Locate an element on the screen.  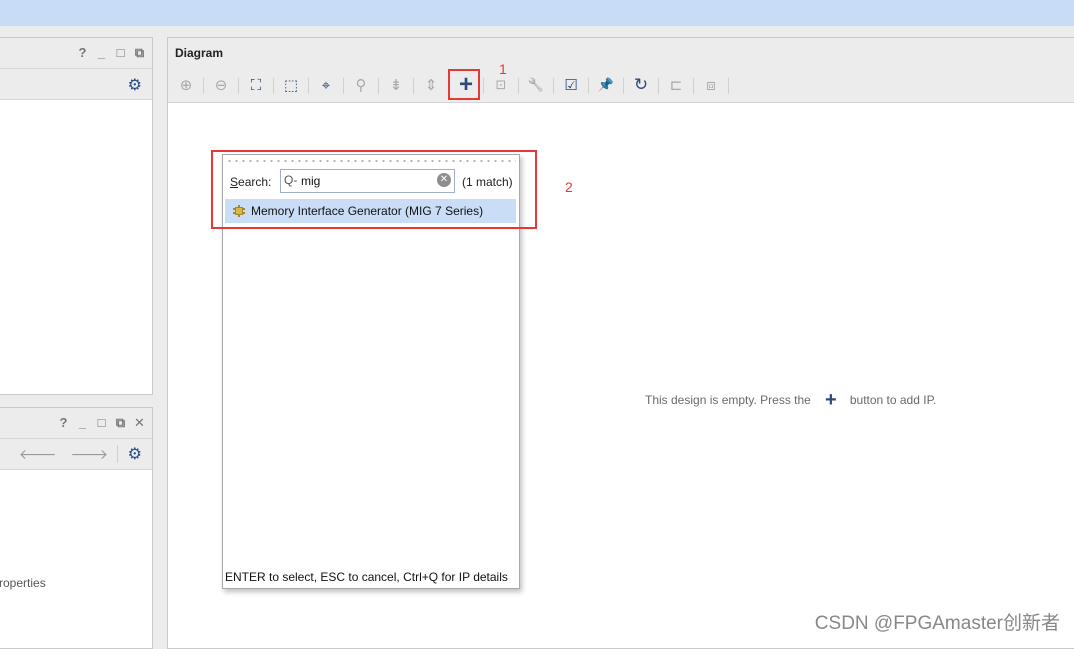
left-upper-panel-header: ? _ □ ⧉ is located at coordinates (76, 53).